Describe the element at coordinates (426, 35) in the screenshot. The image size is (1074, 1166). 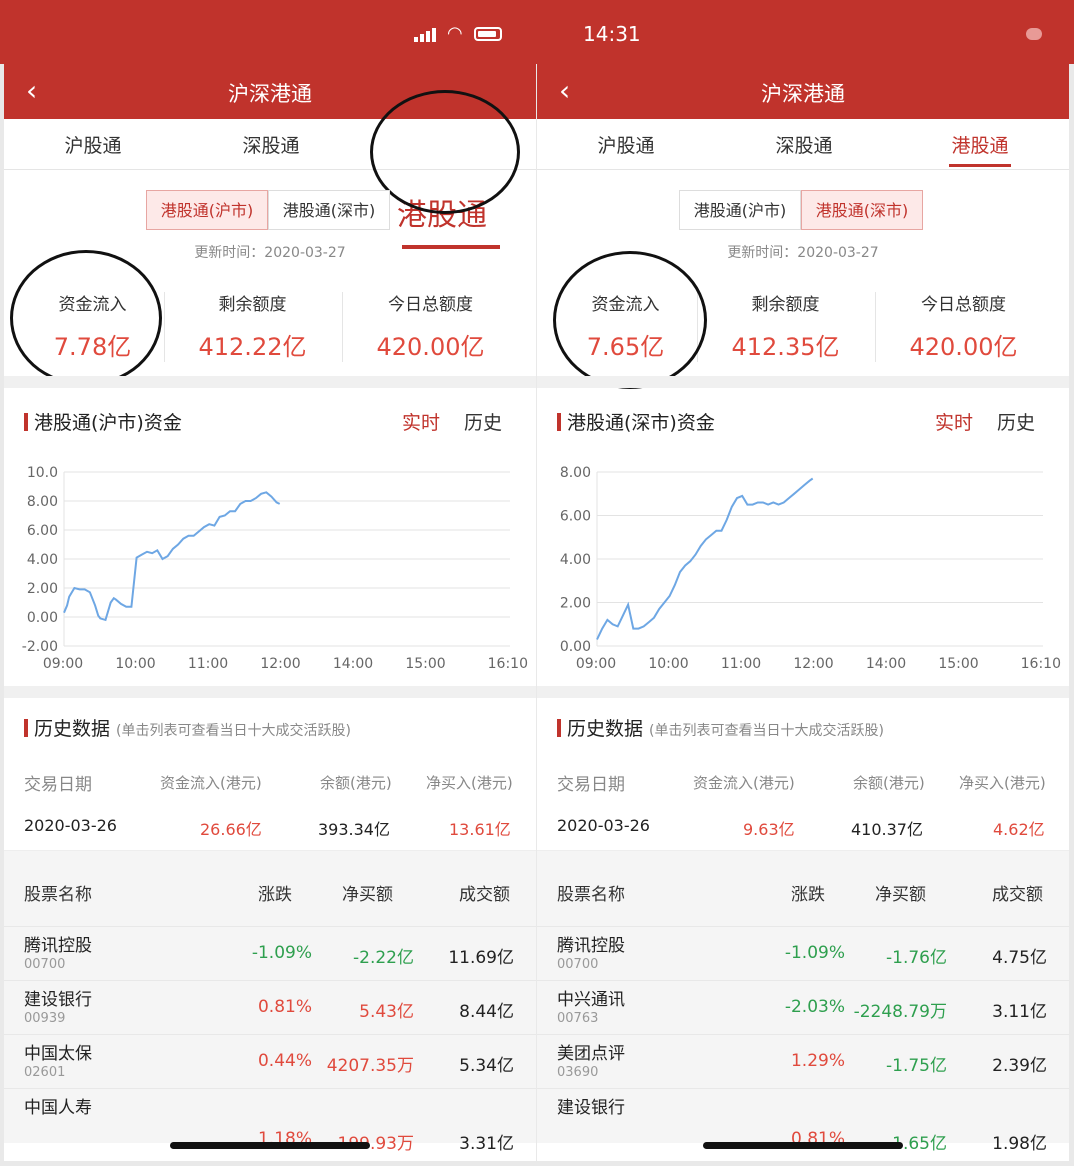
I see `signal-icon` at that location.